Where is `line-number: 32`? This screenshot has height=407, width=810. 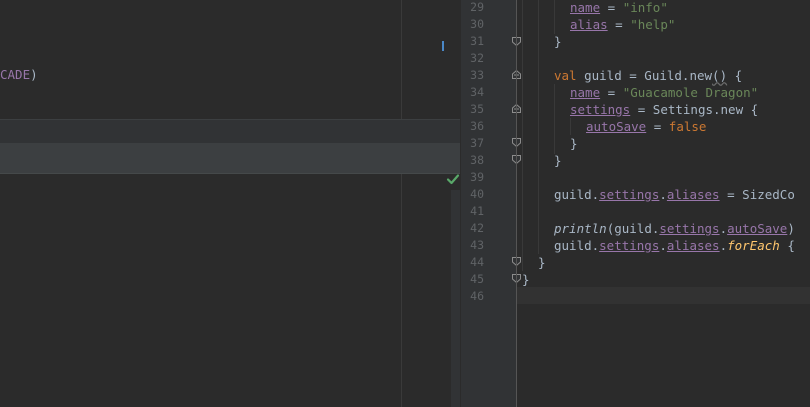 line-number: 32 is located at coordinates (477, 58).